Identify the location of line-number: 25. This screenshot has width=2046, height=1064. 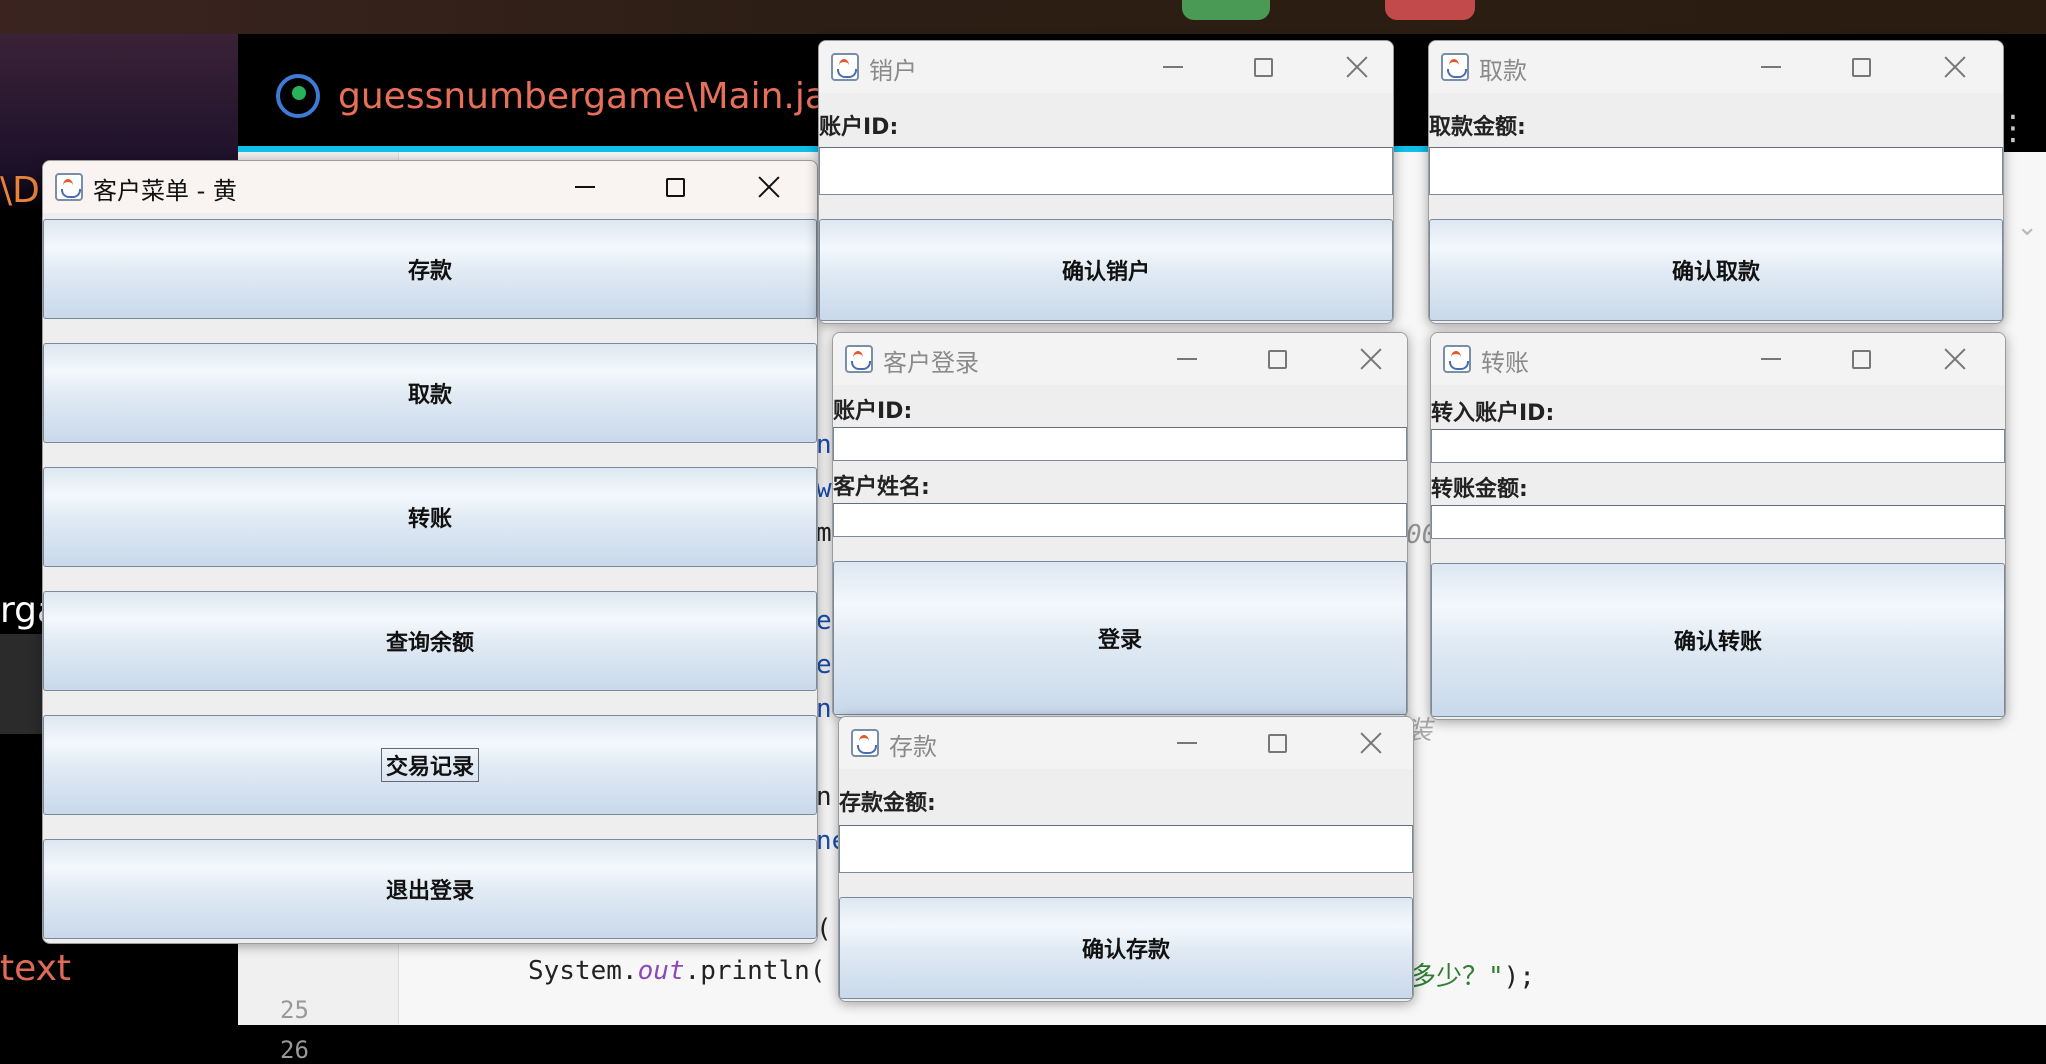
(294, 1010).